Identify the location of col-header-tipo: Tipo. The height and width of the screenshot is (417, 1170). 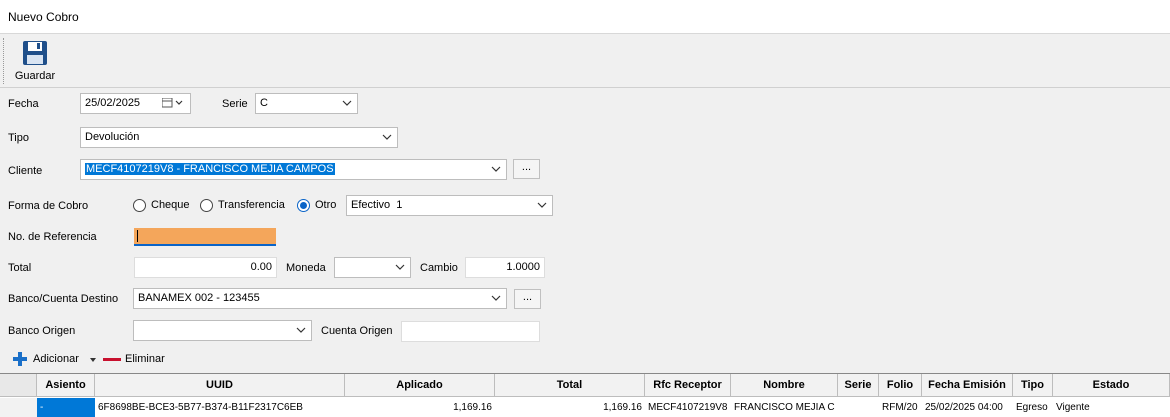
(1033, 385).